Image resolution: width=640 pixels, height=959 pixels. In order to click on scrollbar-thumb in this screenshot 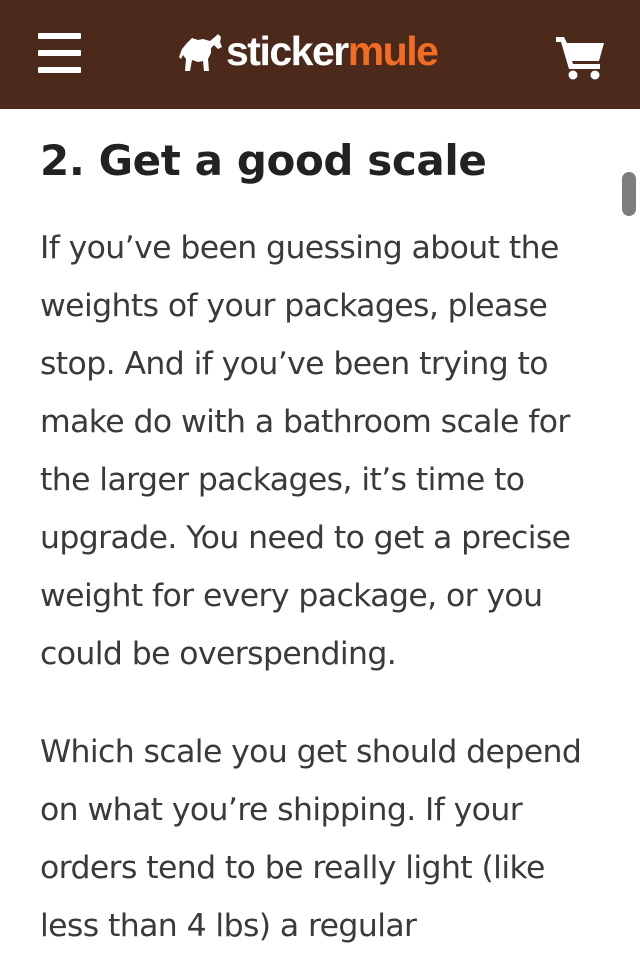, I will do `click(629, 194)`.